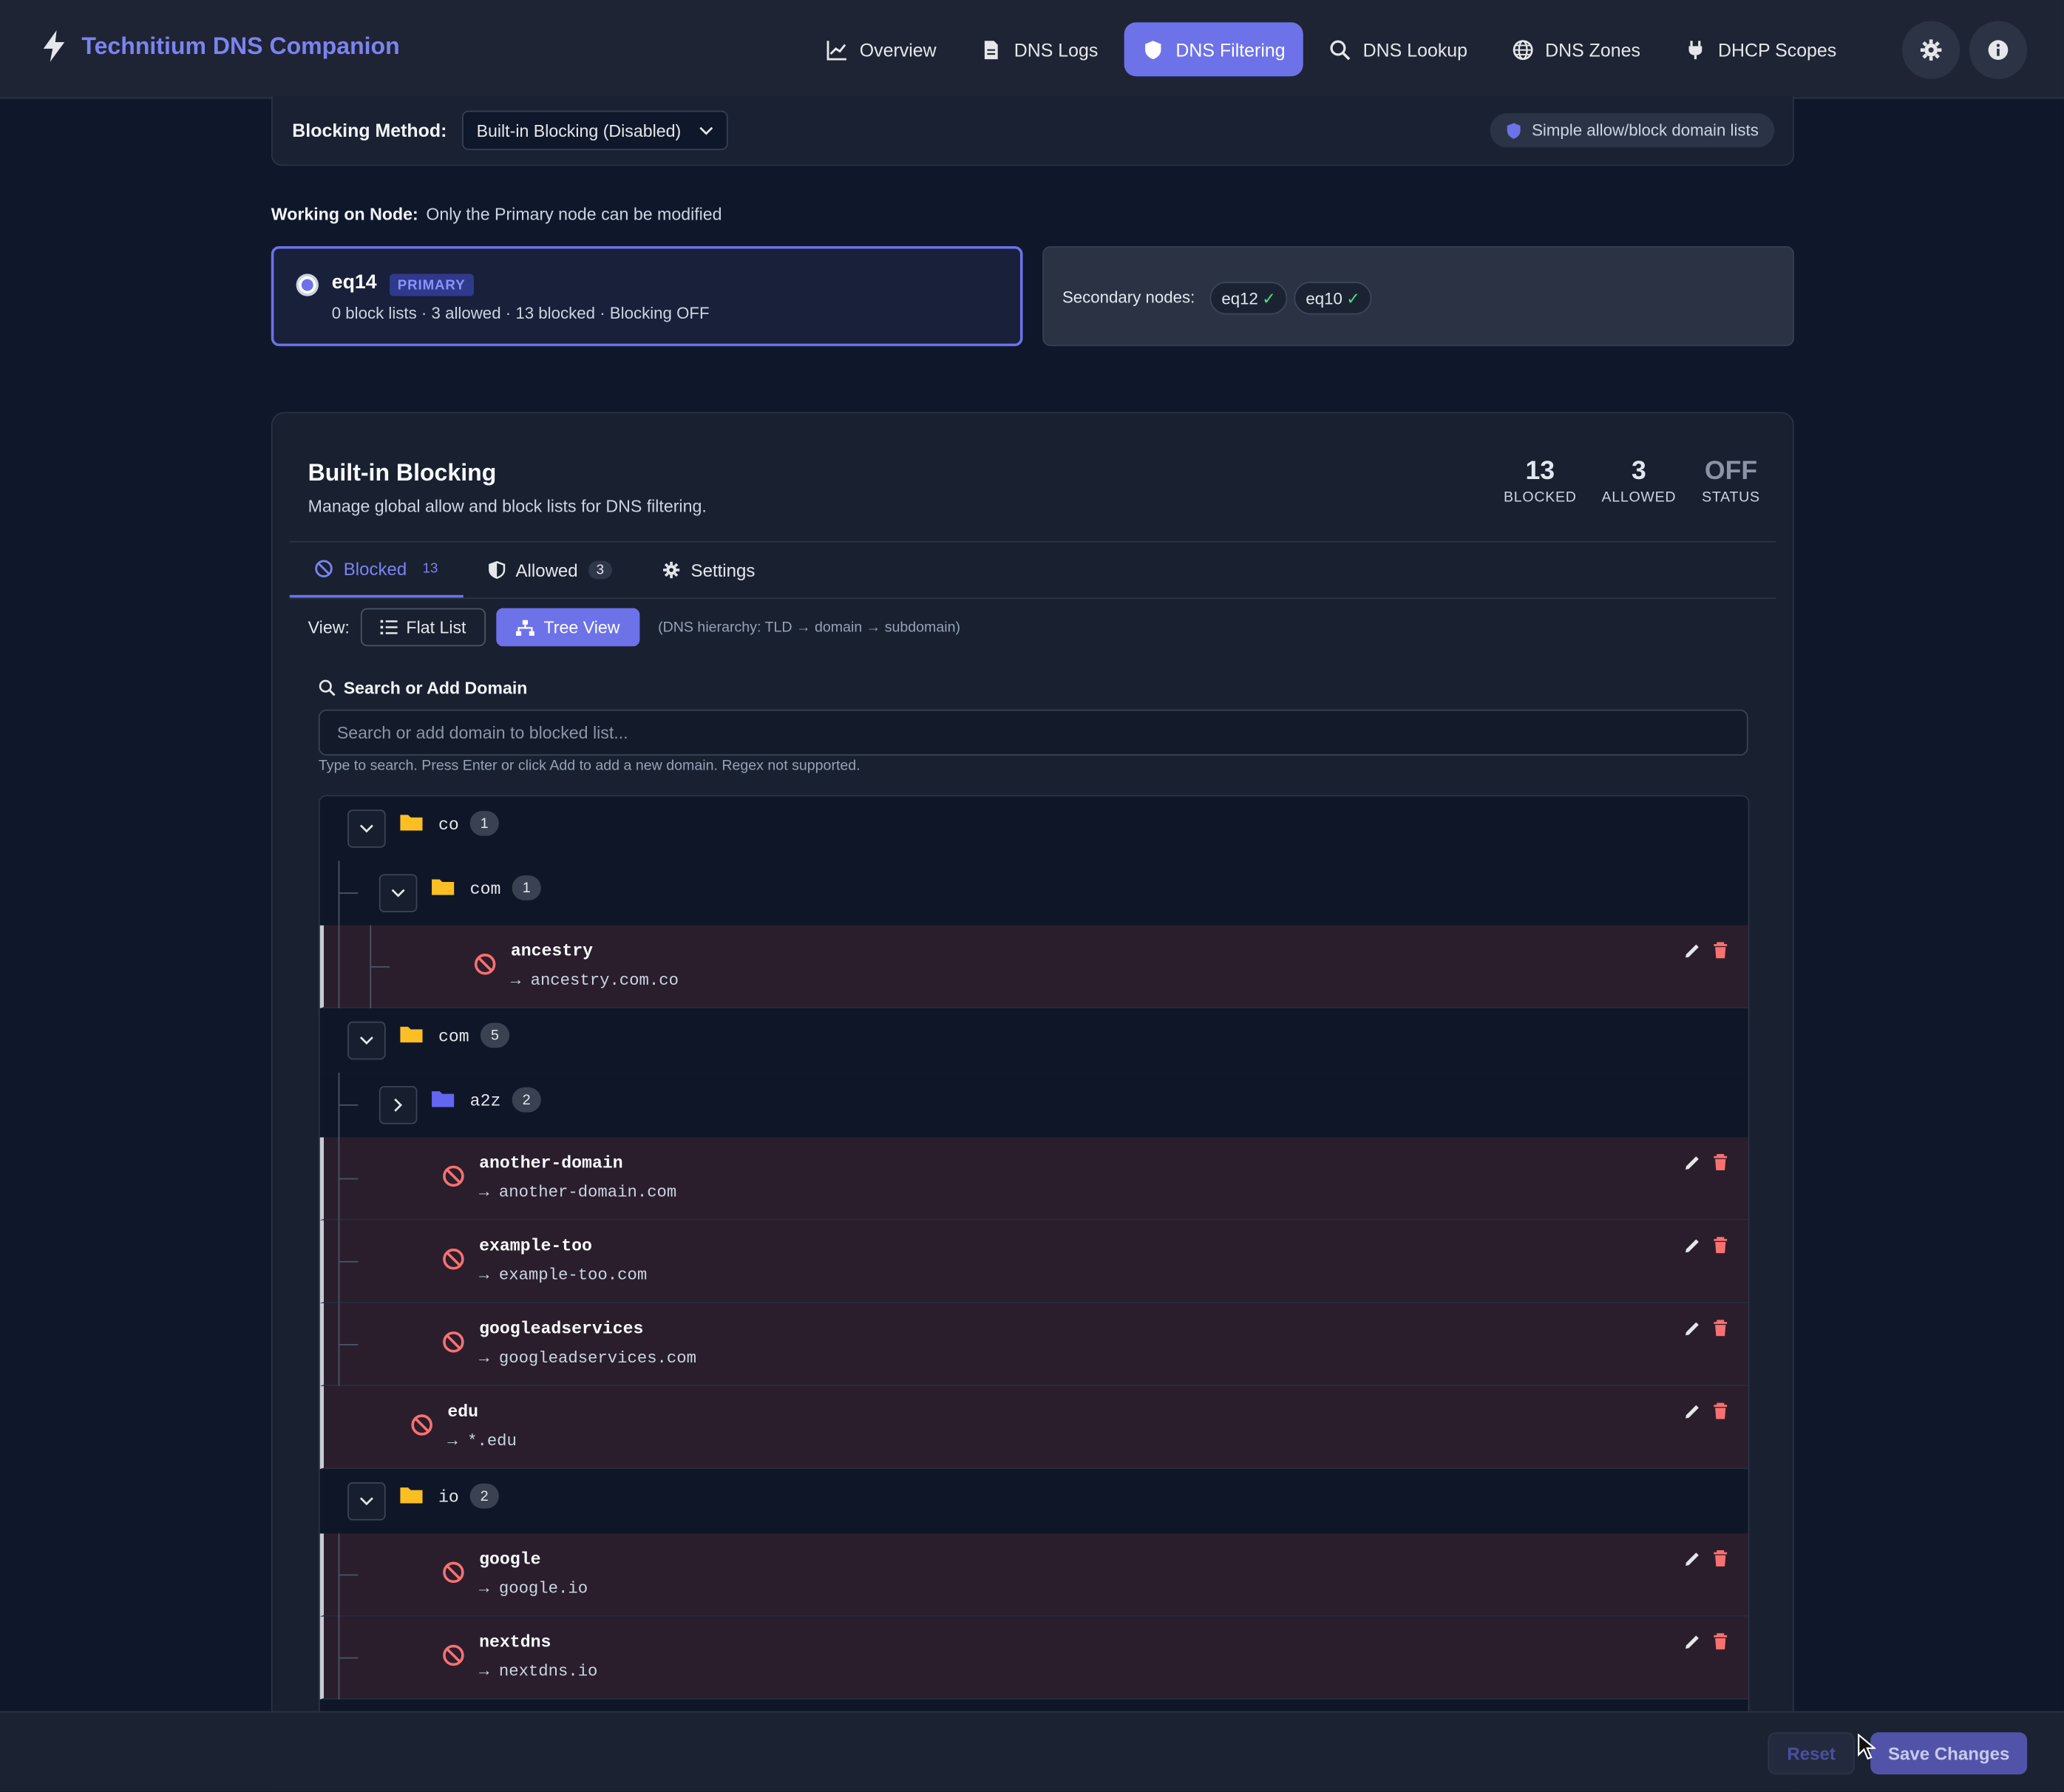  I want to click on folder-icon, so click(443, 887).